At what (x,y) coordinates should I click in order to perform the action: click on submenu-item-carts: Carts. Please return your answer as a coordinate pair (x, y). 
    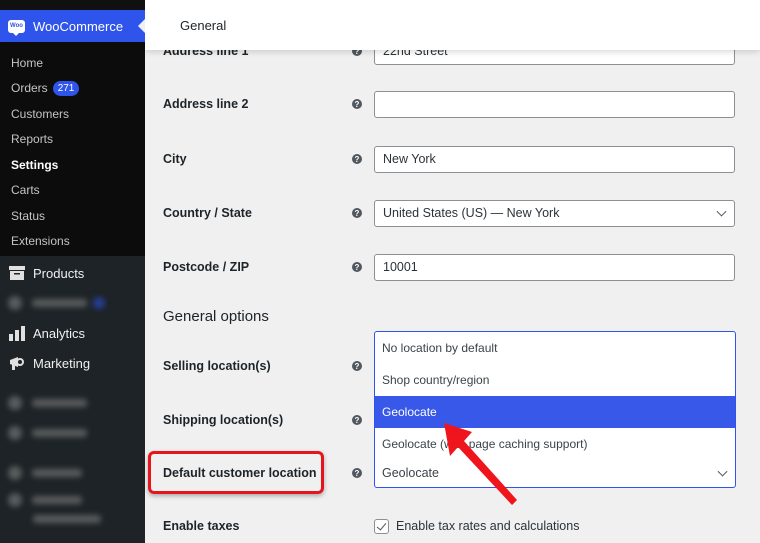
    Looking at the image, I should click on (72, 191).